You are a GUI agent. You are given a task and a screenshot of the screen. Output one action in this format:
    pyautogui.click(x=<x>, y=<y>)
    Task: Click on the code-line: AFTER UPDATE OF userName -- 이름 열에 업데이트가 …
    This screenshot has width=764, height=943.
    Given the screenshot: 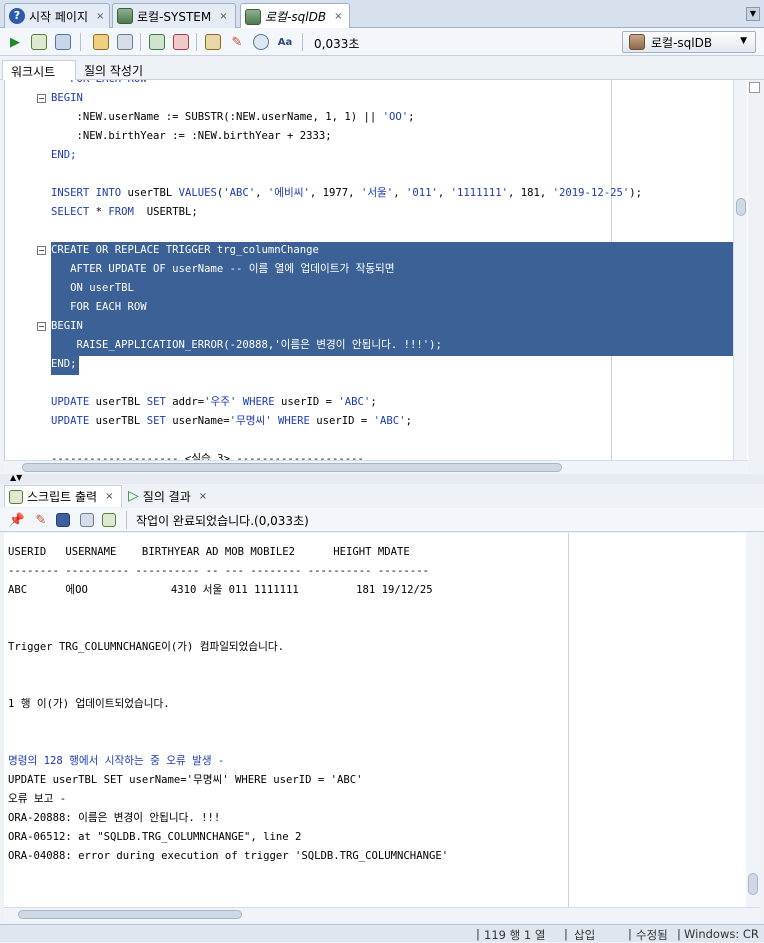 What is the action you would take?
    pyautogui.click(x=222, y=269)
    